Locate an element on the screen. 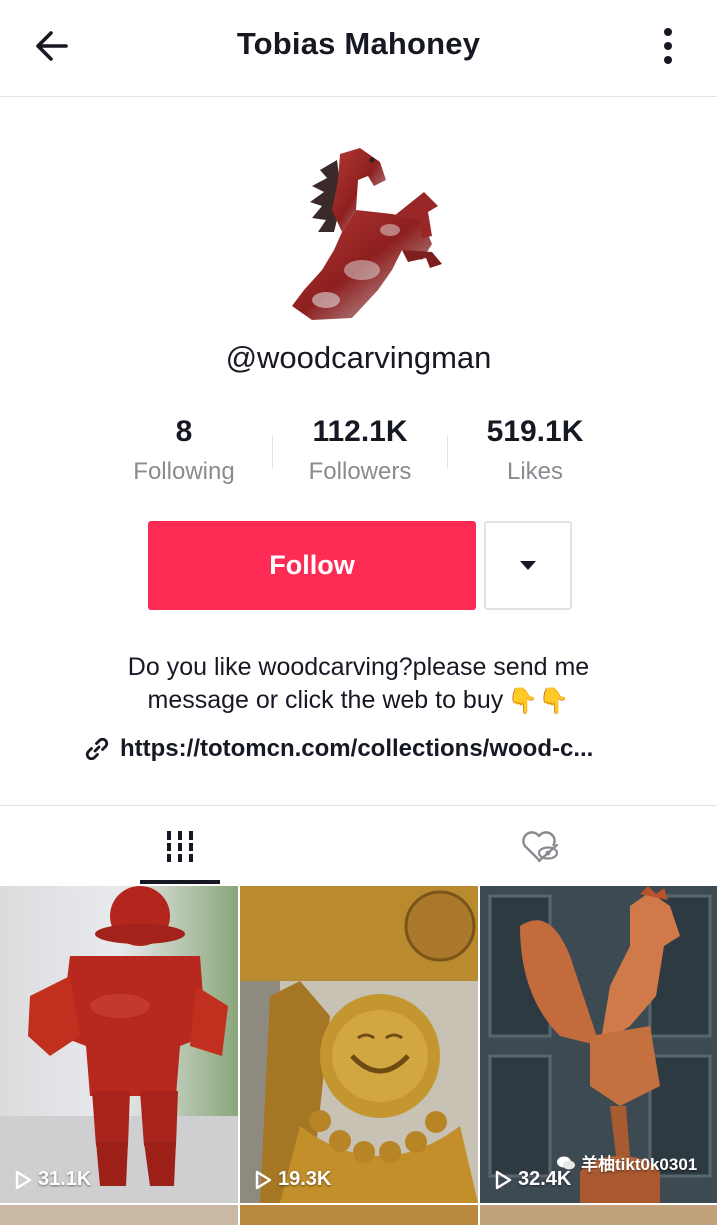  stat-following: 8 Following is located at coordinates (184, 450).